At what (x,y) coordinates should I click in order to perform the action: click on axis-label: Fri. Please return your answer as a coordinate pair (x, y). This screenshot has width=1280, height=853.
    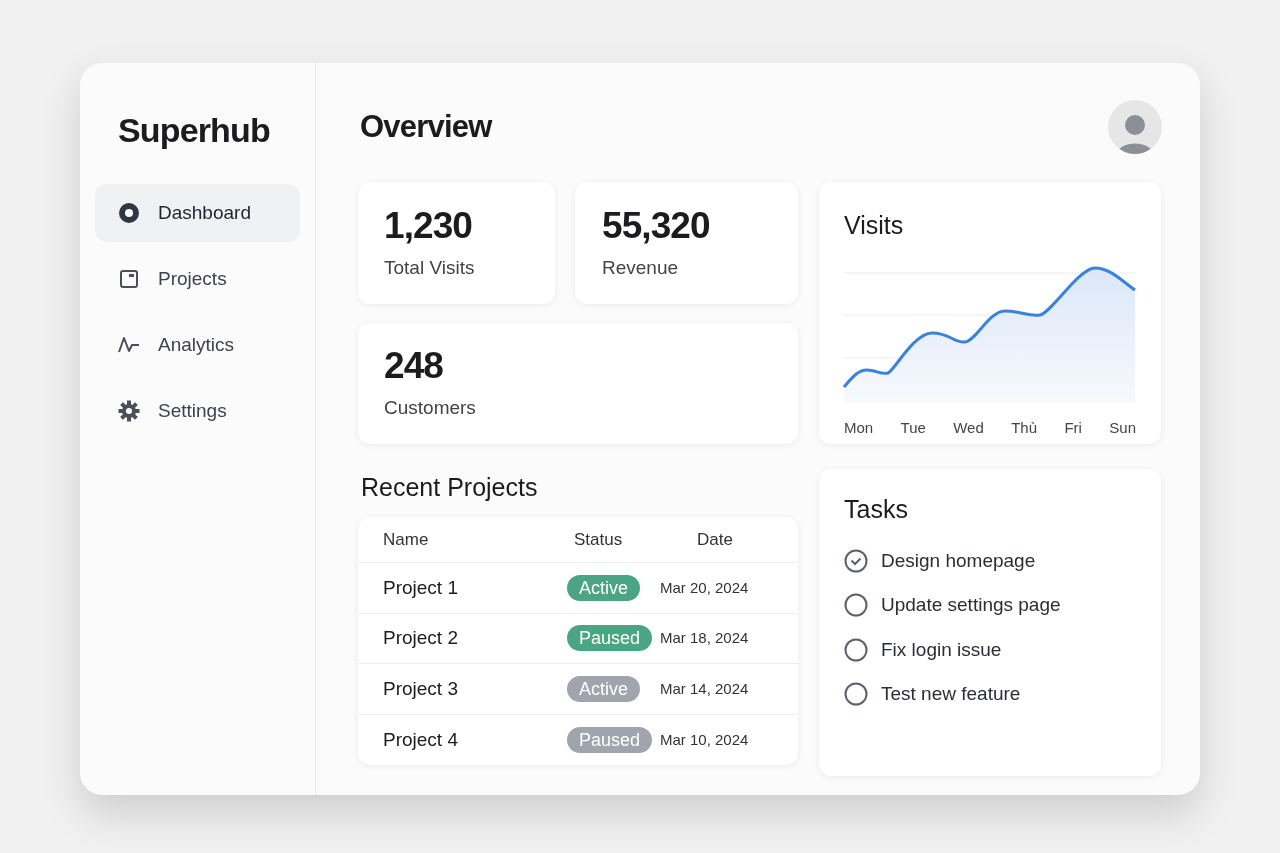
    Looking at the image, I should click on (1073, 427).